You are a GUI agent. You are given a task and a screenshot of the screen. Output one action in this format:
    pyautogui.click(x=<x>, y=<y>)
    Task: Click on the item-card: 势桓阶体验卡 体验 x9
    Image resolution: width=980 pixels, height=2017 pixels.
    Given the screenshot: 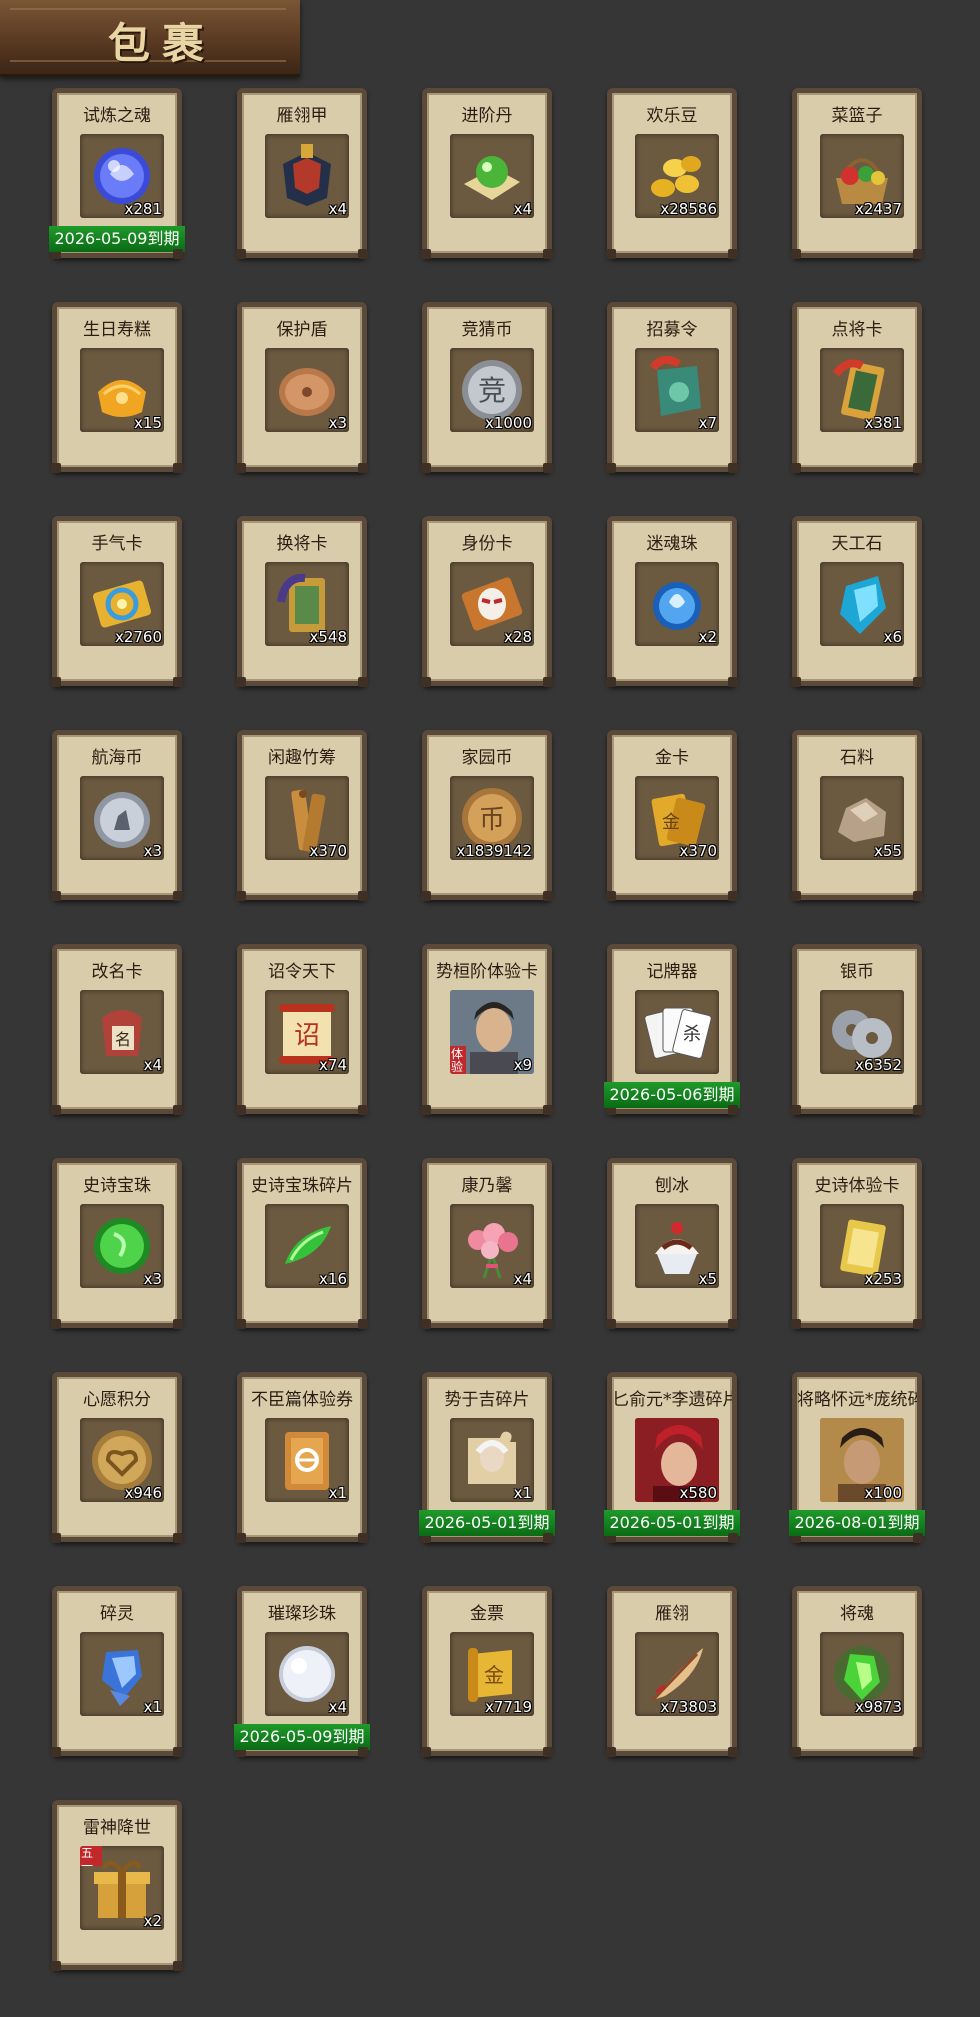 What is the action you would take?
    pyautogui.click(x=487, y=1029)
    